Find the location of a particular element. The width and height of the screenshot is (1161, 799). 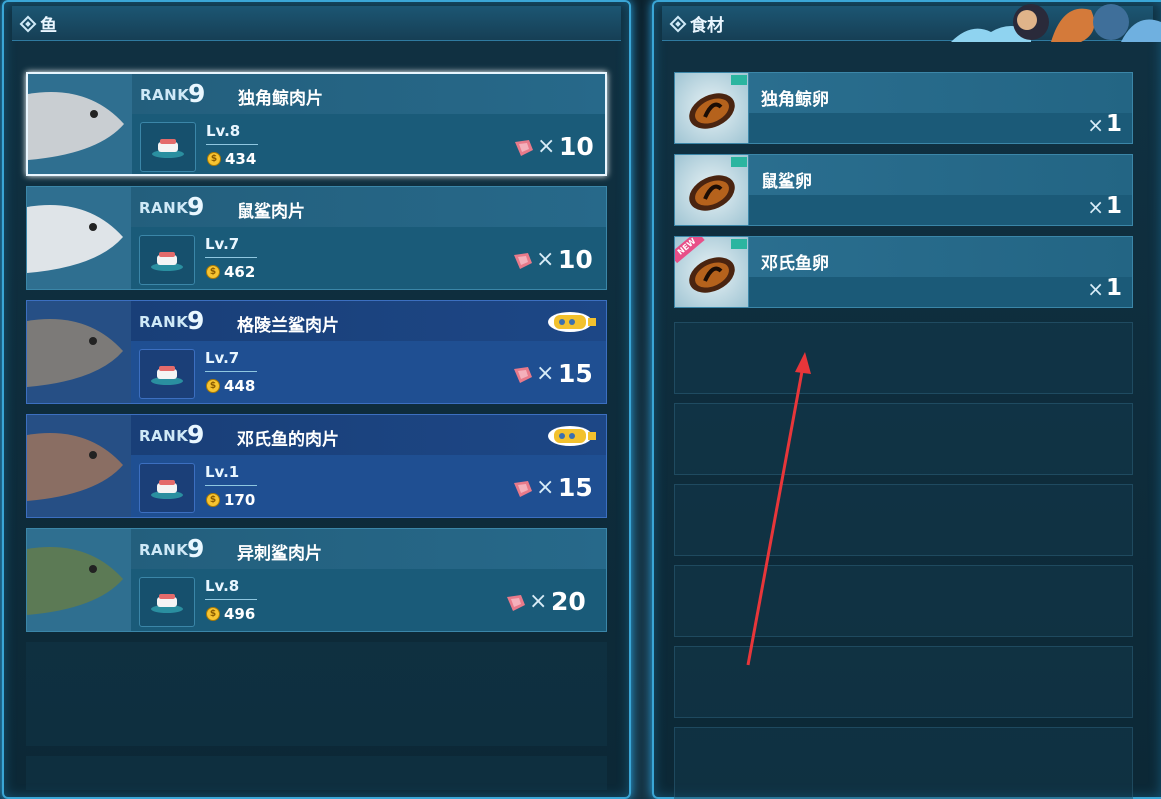

ingredient-name: 独角鲸卵 is located at coordinates (795, 100).